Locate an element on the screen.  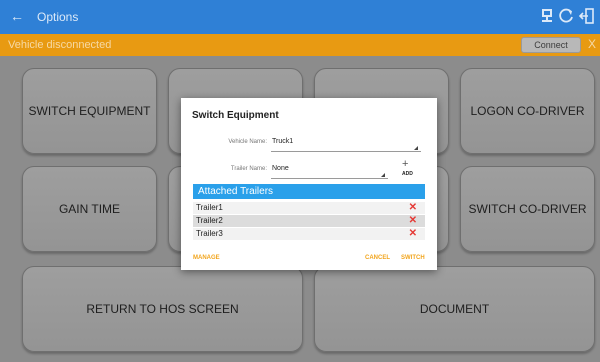
close-status-button: X is located at coordinates (592, 44).